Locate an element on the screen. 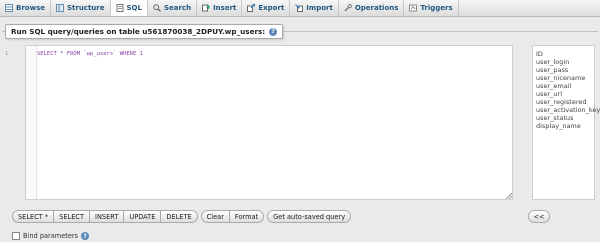 This screenshot has width=600, height=242. operations-icon is located at coordinates (348, 8).